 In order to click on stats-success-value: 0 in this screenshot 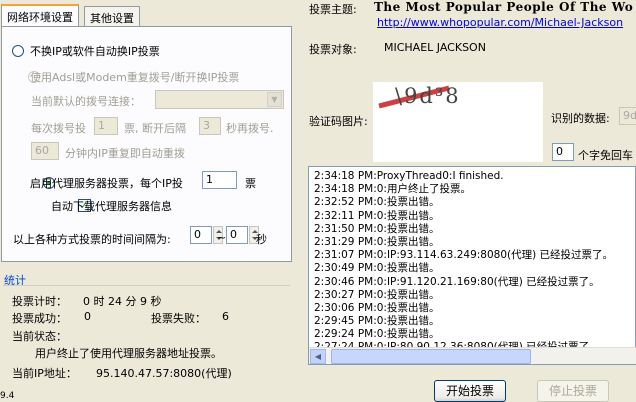, I will do `click(87, 316)`.